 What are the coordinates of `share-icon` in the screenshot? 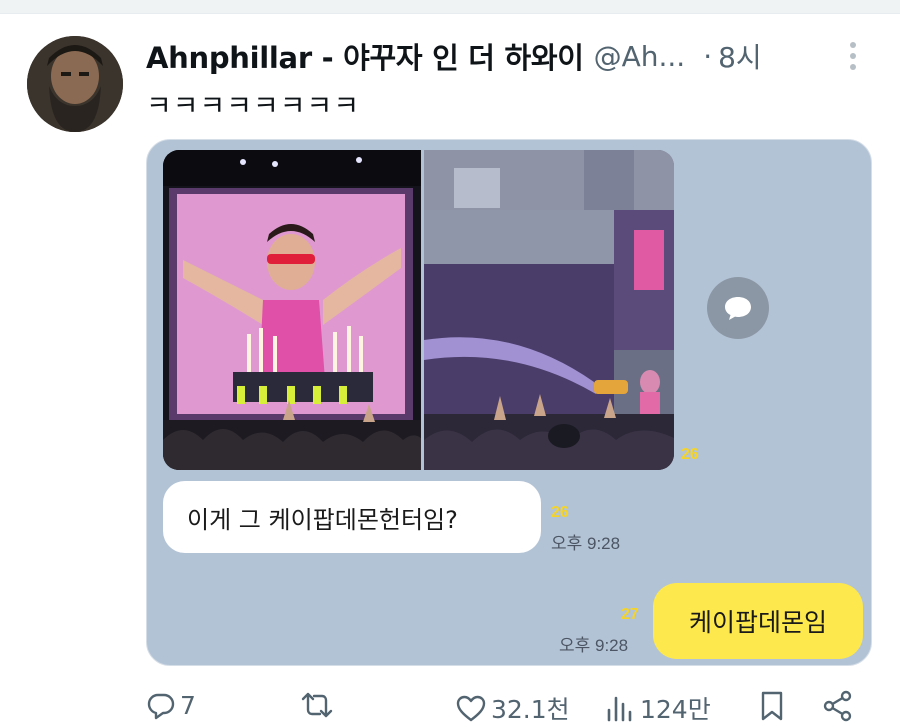 It's located at (837, 706).